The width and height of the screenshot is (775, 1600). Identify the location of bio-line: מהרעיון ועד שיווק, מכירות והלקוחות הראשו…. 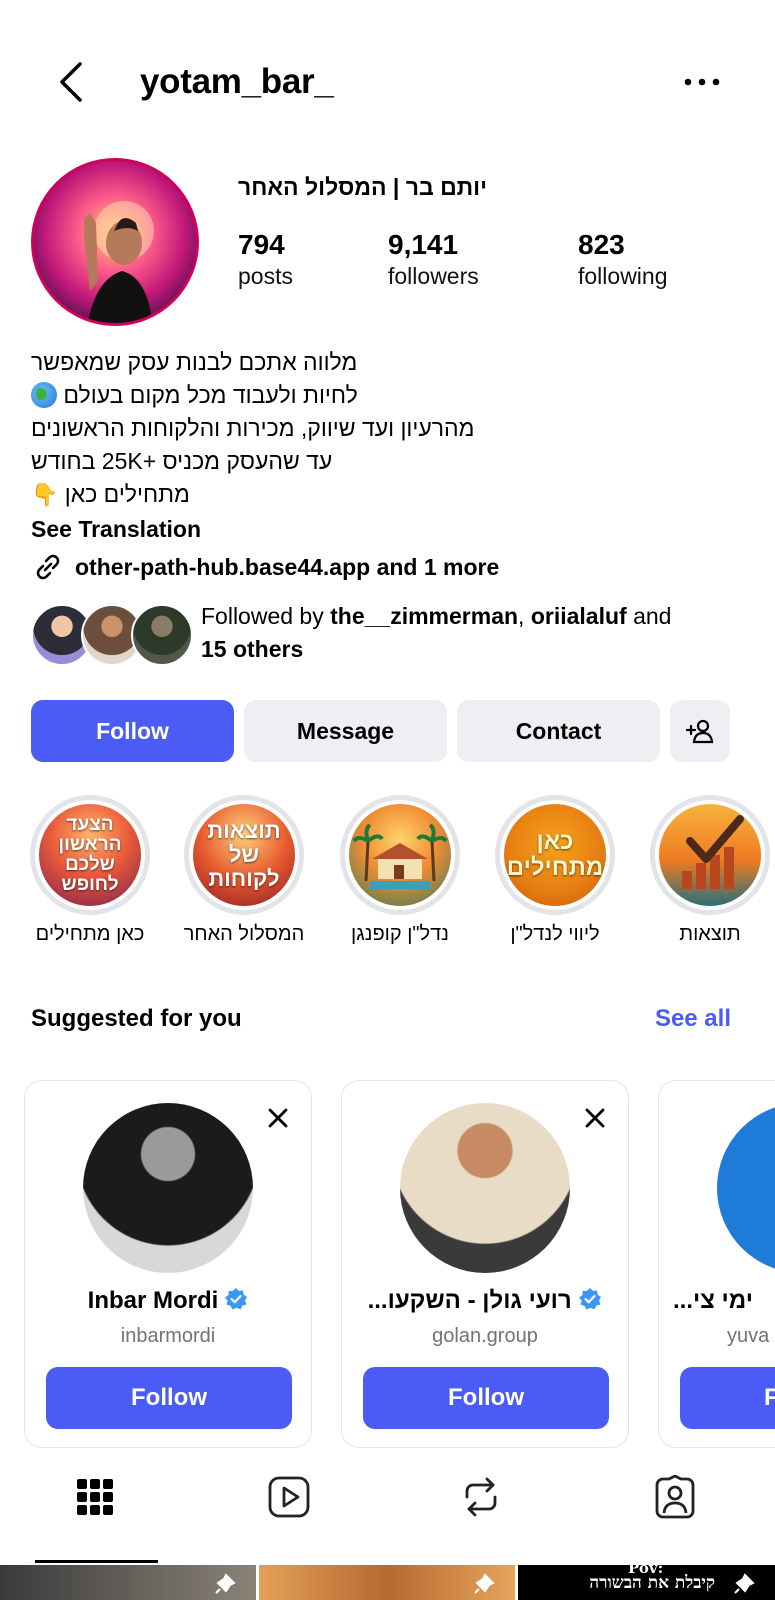
(391, 428).